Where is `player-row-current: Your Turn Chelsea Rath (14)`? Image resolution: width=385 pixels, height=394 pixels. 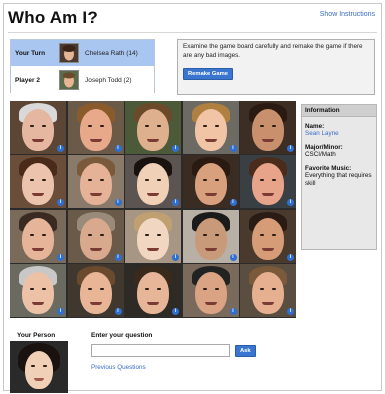
player-row-current: Your Turn Chelsea Rath (14) is located at coordinates (82, 53).